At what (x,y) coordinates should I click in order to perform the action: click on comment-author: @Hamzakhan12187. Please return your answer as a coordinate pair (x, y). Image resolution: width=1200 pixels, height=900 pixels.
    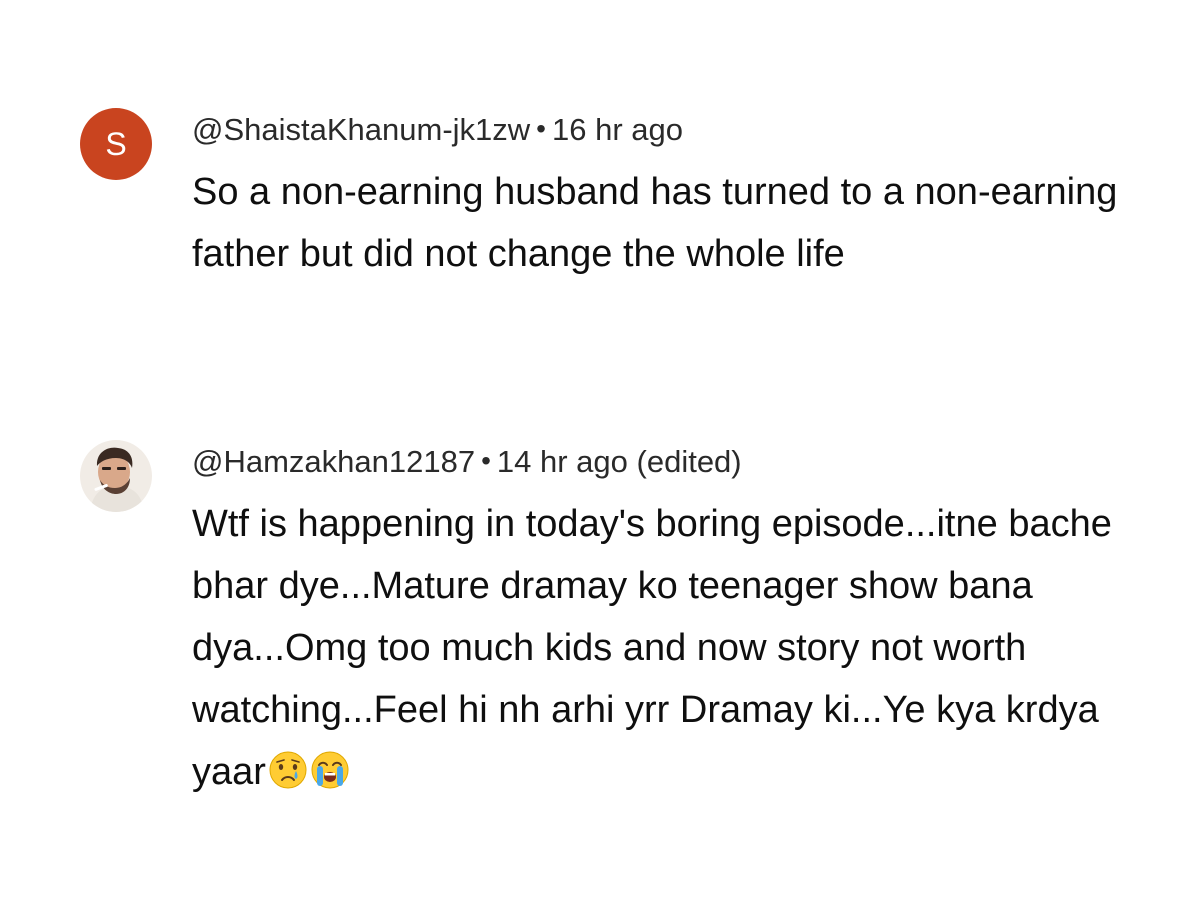
    Looking at the image, I should click on (333, 461).